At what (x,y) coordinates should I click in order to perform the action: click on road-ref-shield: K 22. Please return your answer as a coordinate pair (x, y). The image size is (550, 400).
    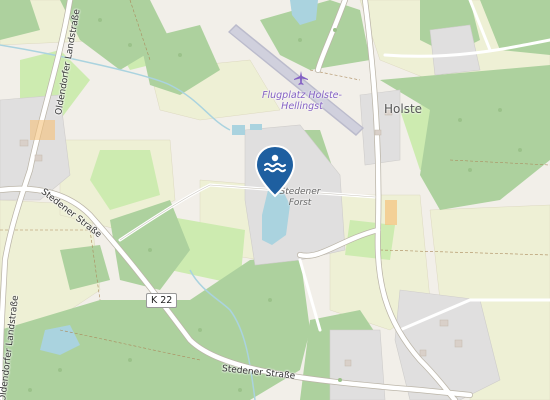
    Looking at the image, I should click on (162, 300).